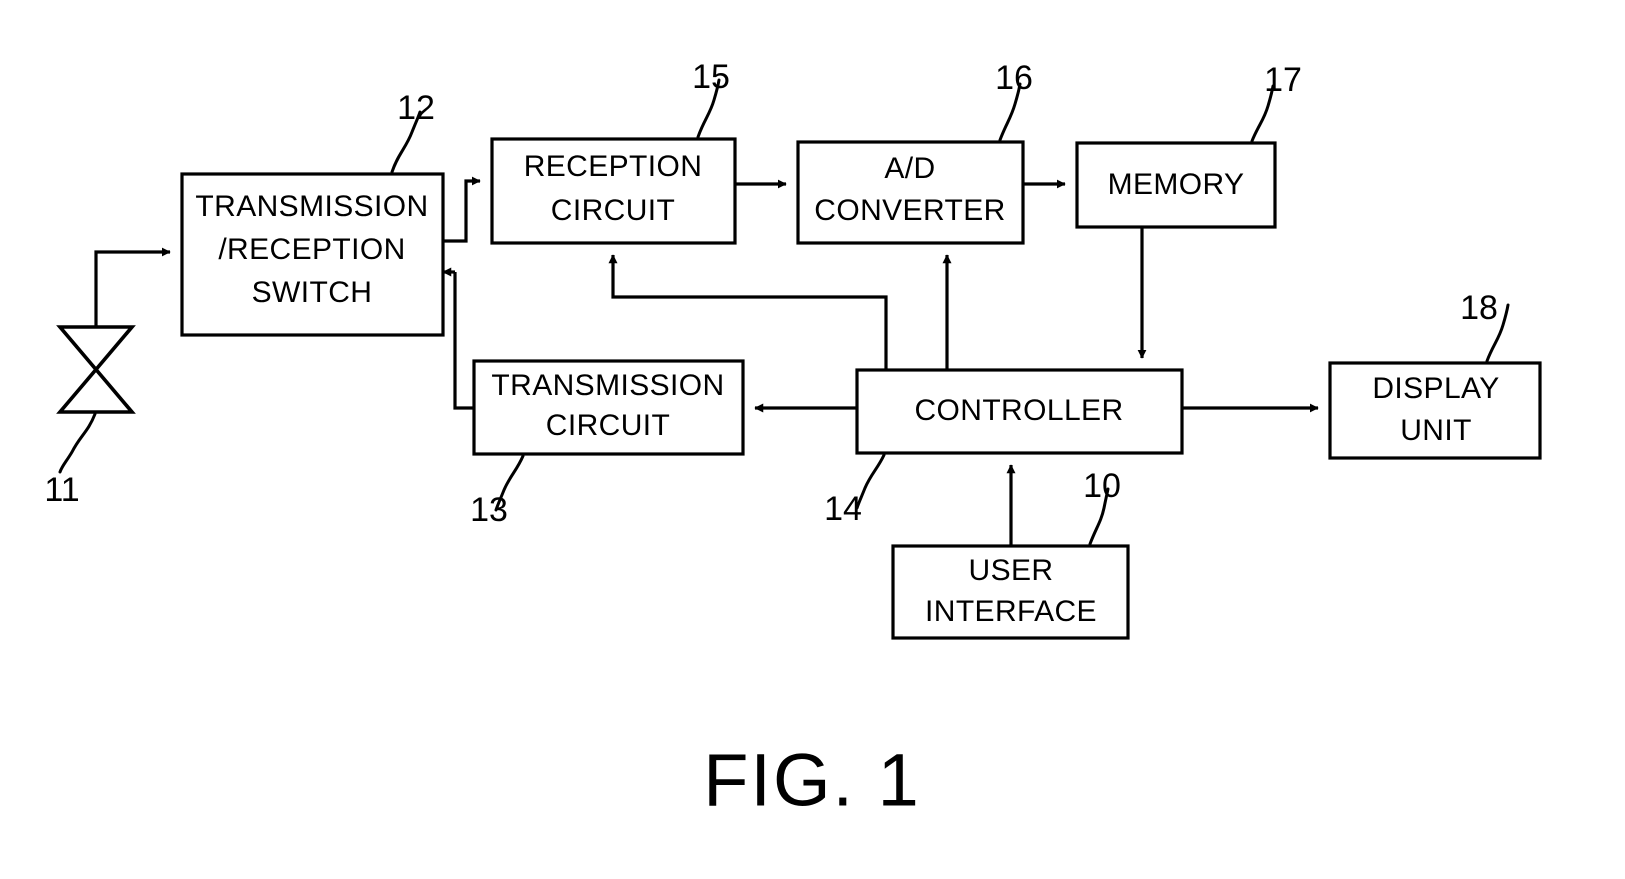  What do you see at coordinates (1014, 78) in the screenshot?
I see `ref-numeral-16: 16` at bounding box center [1014, 78].